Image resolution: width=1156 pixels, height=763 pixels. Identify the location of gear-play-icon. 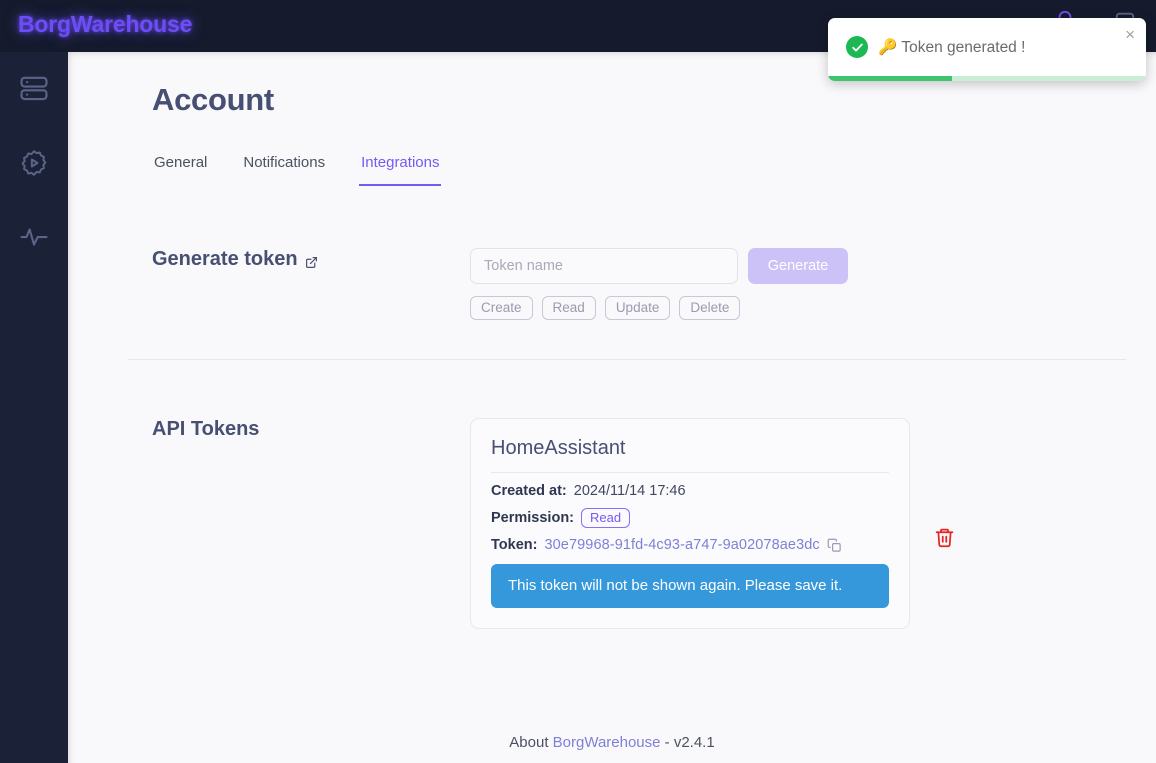
(34, 163).